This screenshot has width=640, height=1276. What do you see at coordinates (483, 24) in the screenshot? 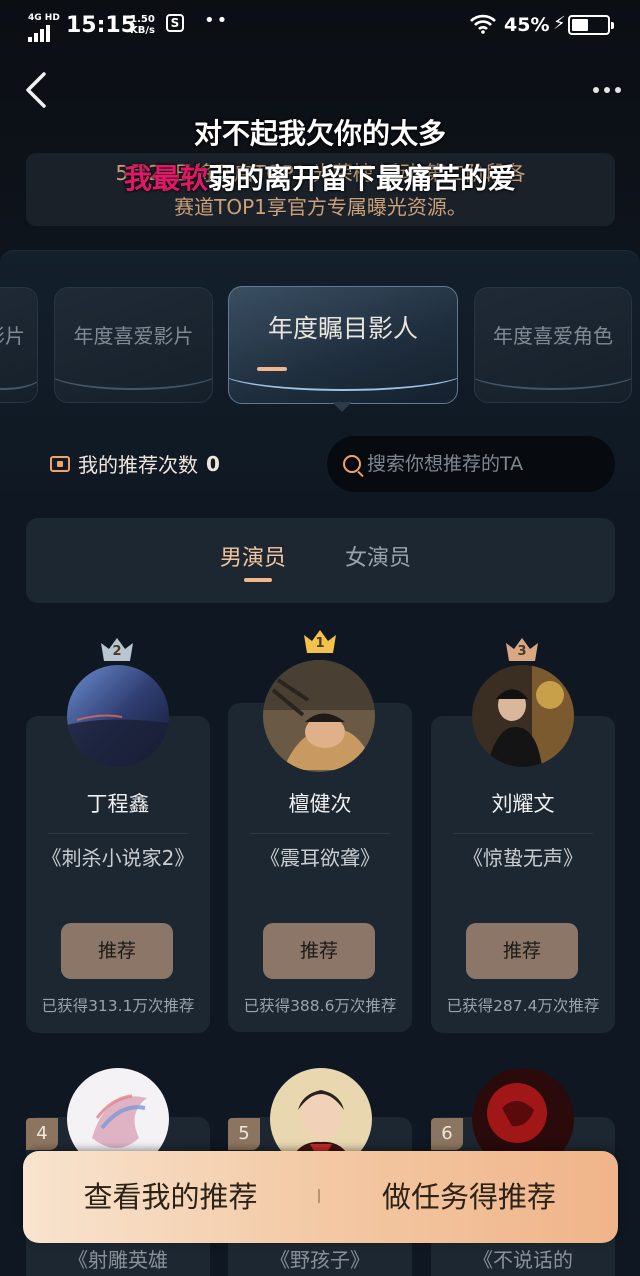
I see `wifi-icon` at bounding box center [483, 24].